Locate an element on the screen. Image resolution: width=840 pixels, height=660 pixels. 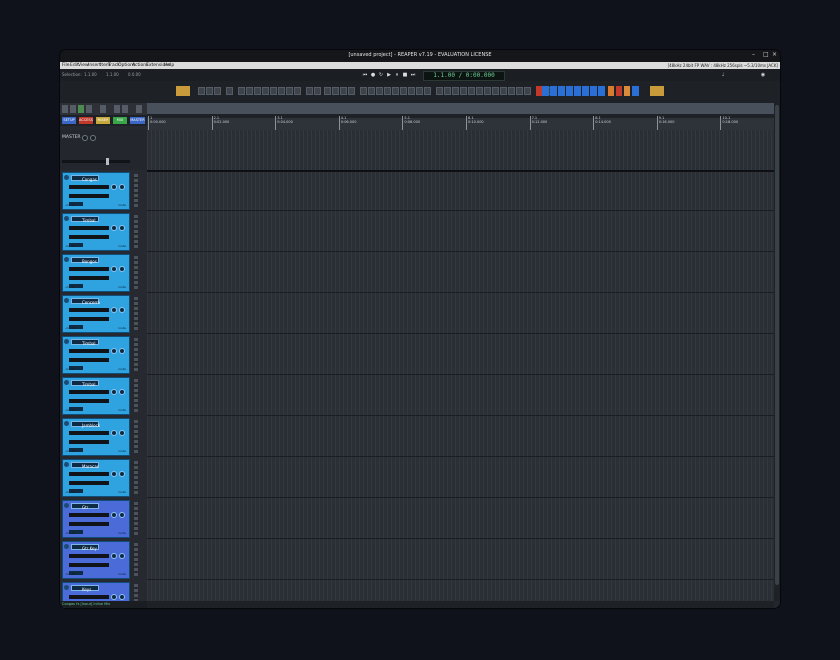
rewind-icon: ⏮ is located at coordinates (365, 75).